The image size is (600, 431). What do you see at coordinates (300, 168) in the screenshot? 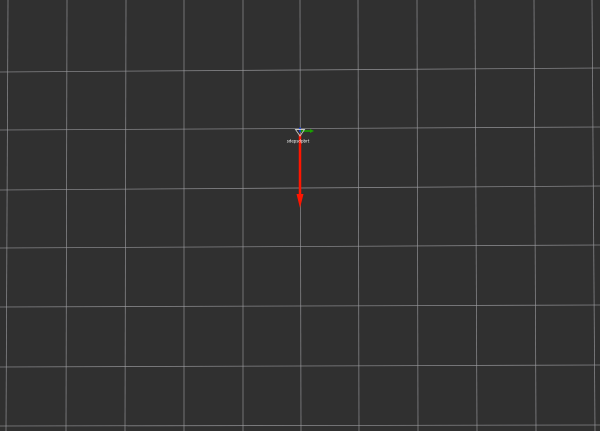
I see `tf-frame: sdepsdpbrt` at bounding box center [300, 168].